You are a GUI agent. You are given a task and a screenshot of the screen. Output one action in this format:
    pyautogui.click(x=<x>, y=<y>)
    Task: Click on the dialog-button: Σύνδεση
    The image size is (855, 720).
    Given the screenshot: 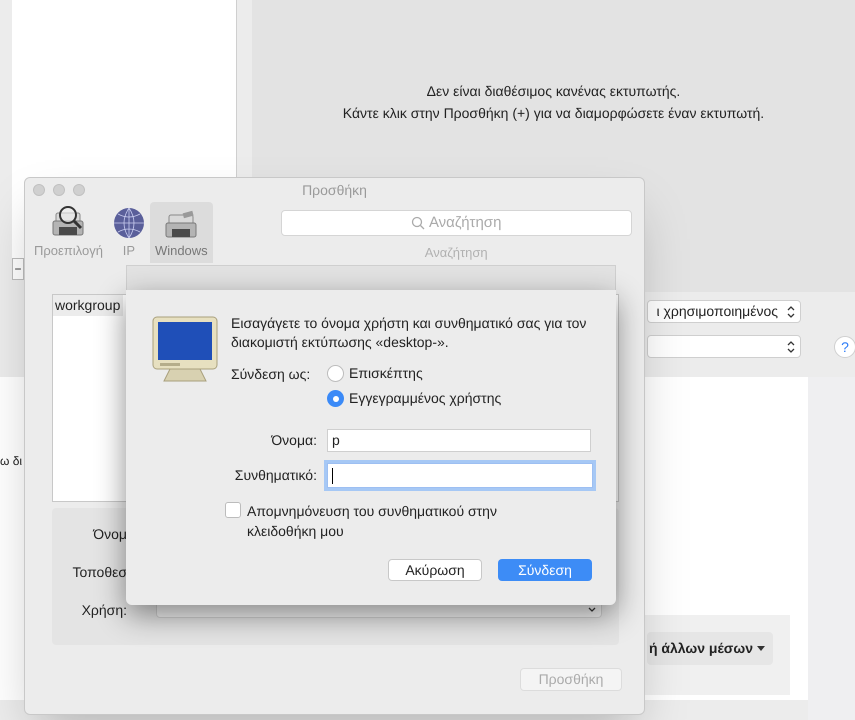 What is the action you would take?
    pyautogui.click(x=545, y=570)
    